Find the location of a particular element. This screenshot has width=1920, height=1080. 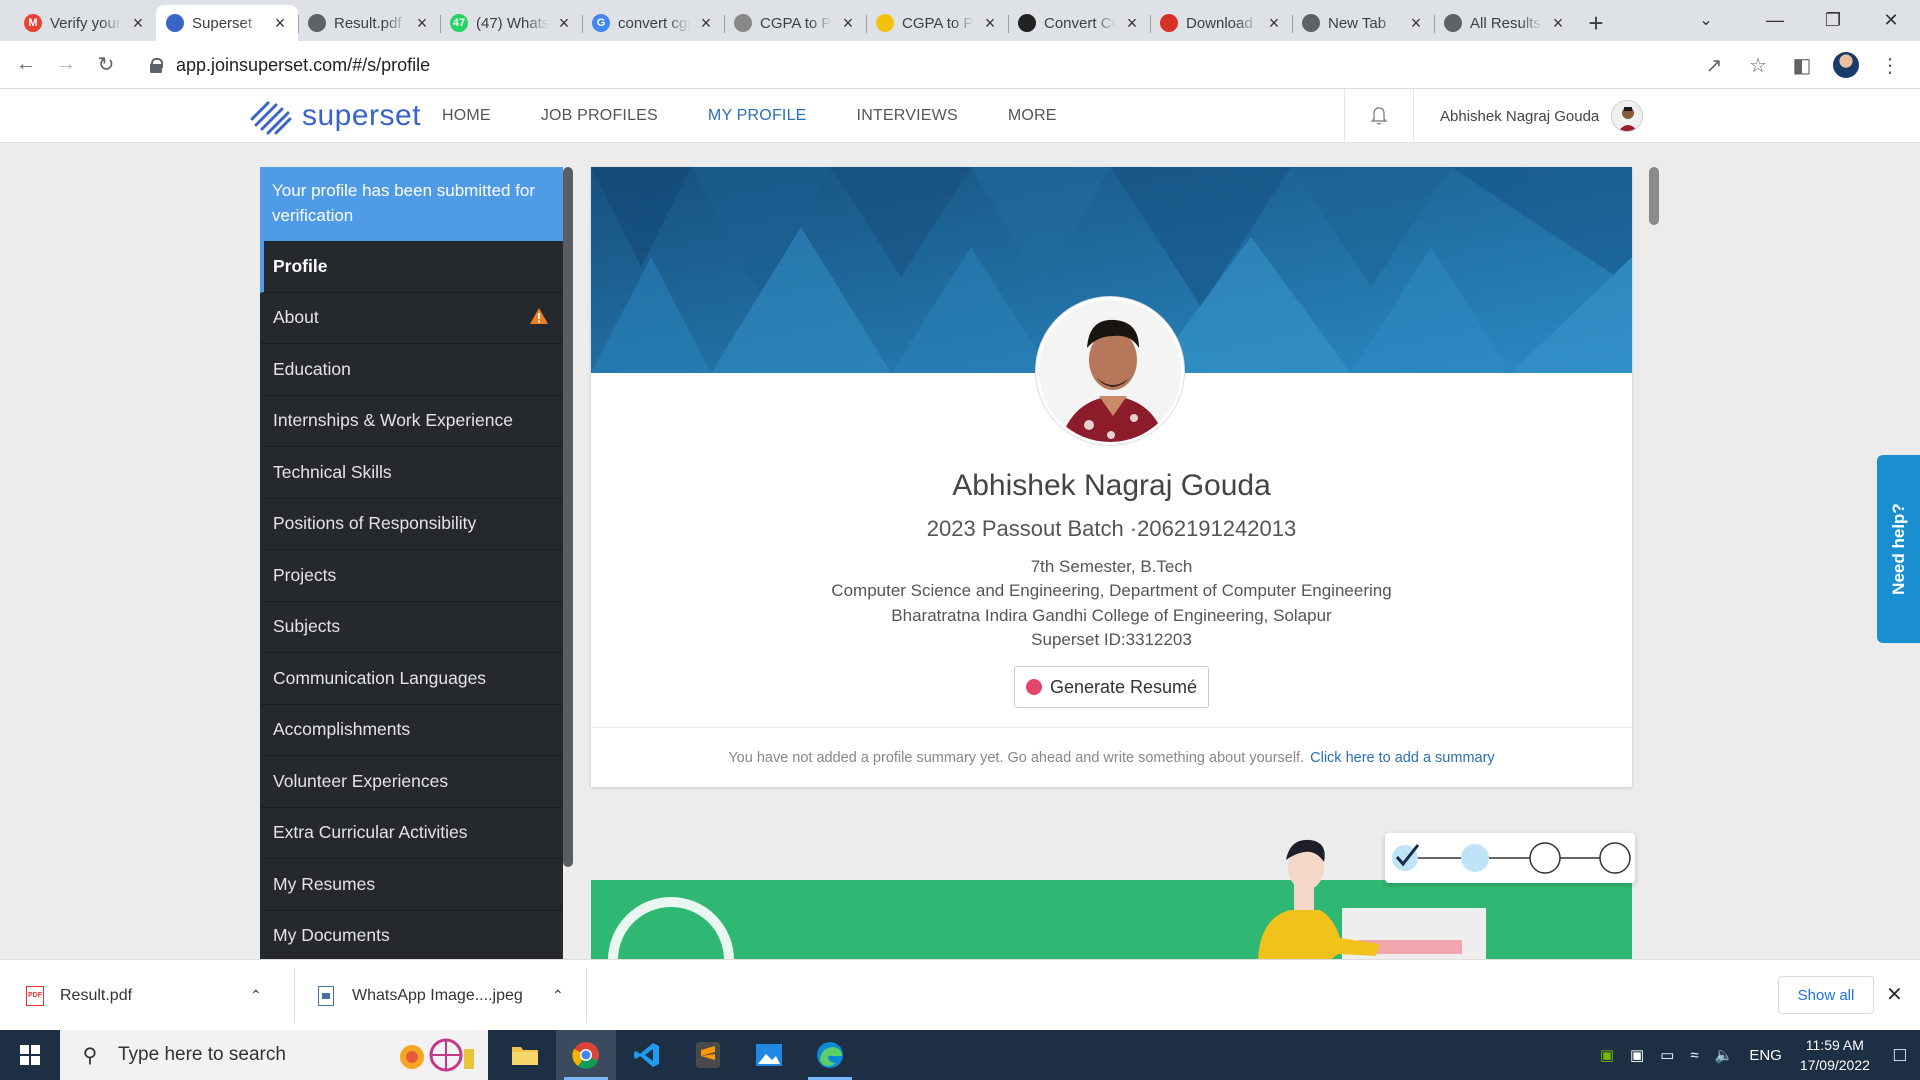

notification-center-icon: □ is located at coordinates (1900, 1055).